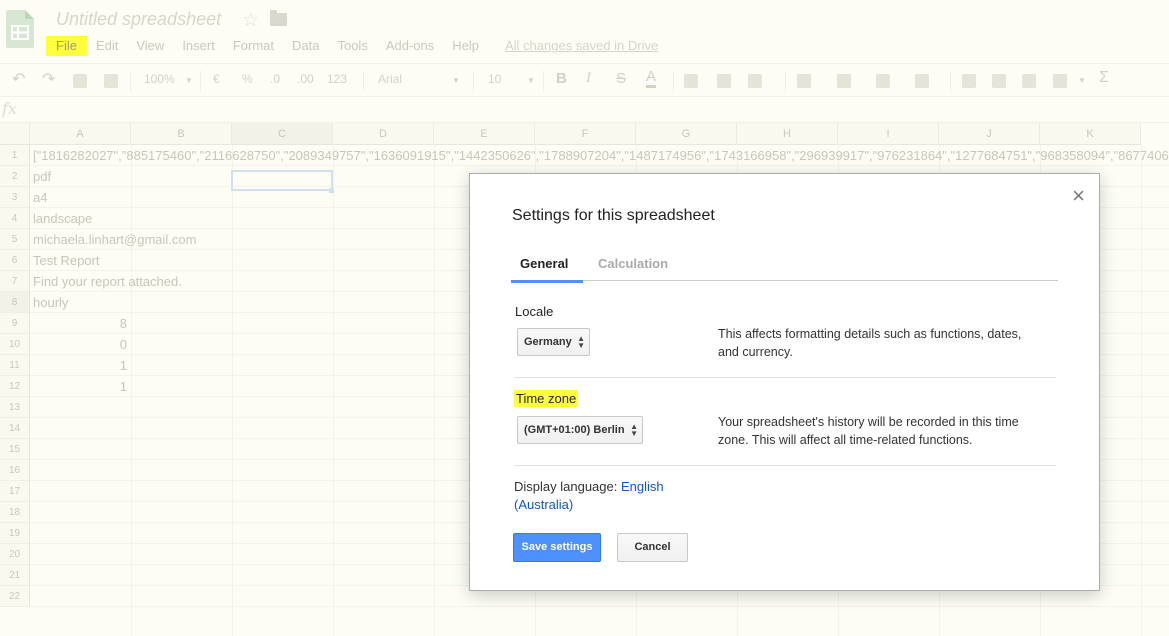  What do you see at coordinates (15, 344) in the screenshot?
I see `row-header: 10` at bounding box center [15, 344].